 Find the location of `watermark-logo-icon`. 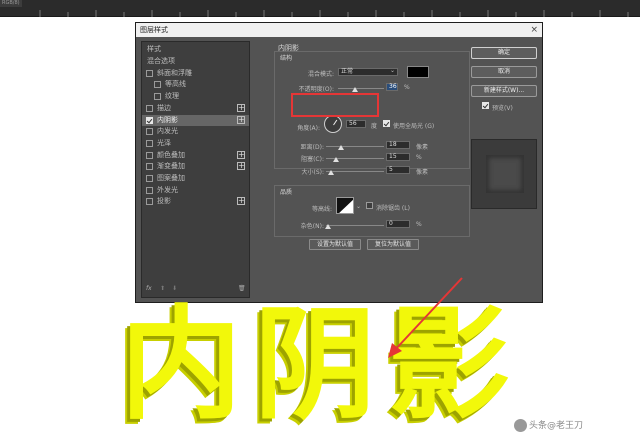

watermark-logo-icon is located at coordinates (520, 425).